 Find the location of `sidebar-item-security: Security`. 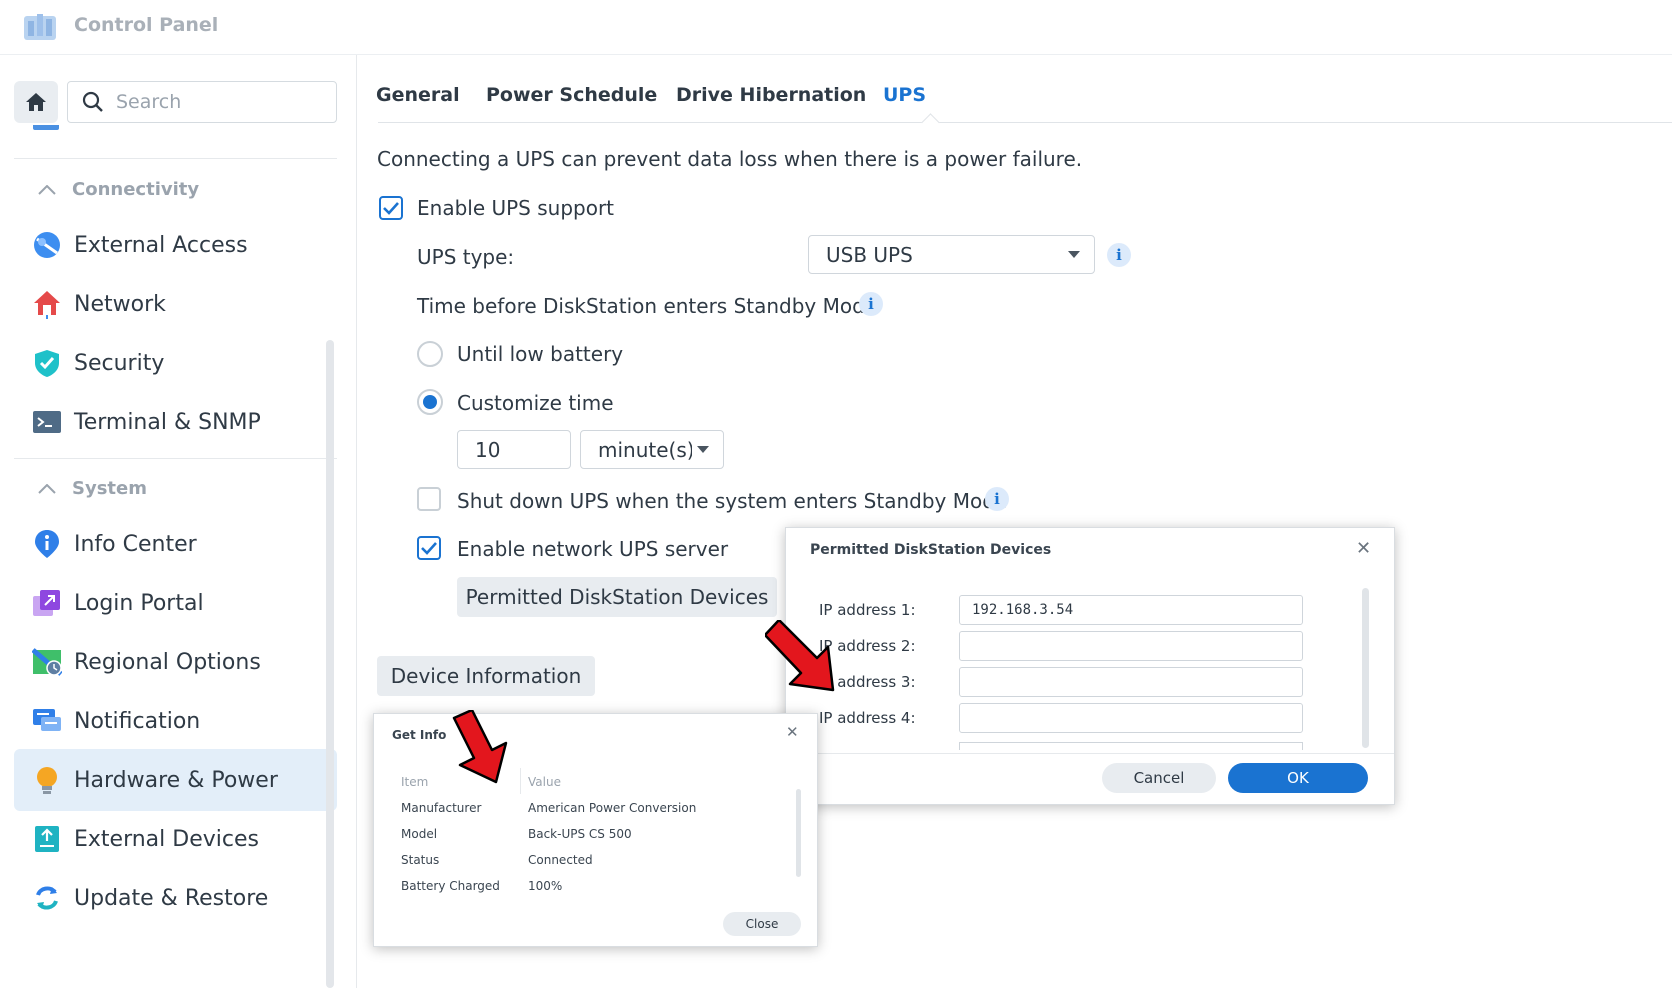

sidebar-item-security: Security is located at coordinates (175, 363).